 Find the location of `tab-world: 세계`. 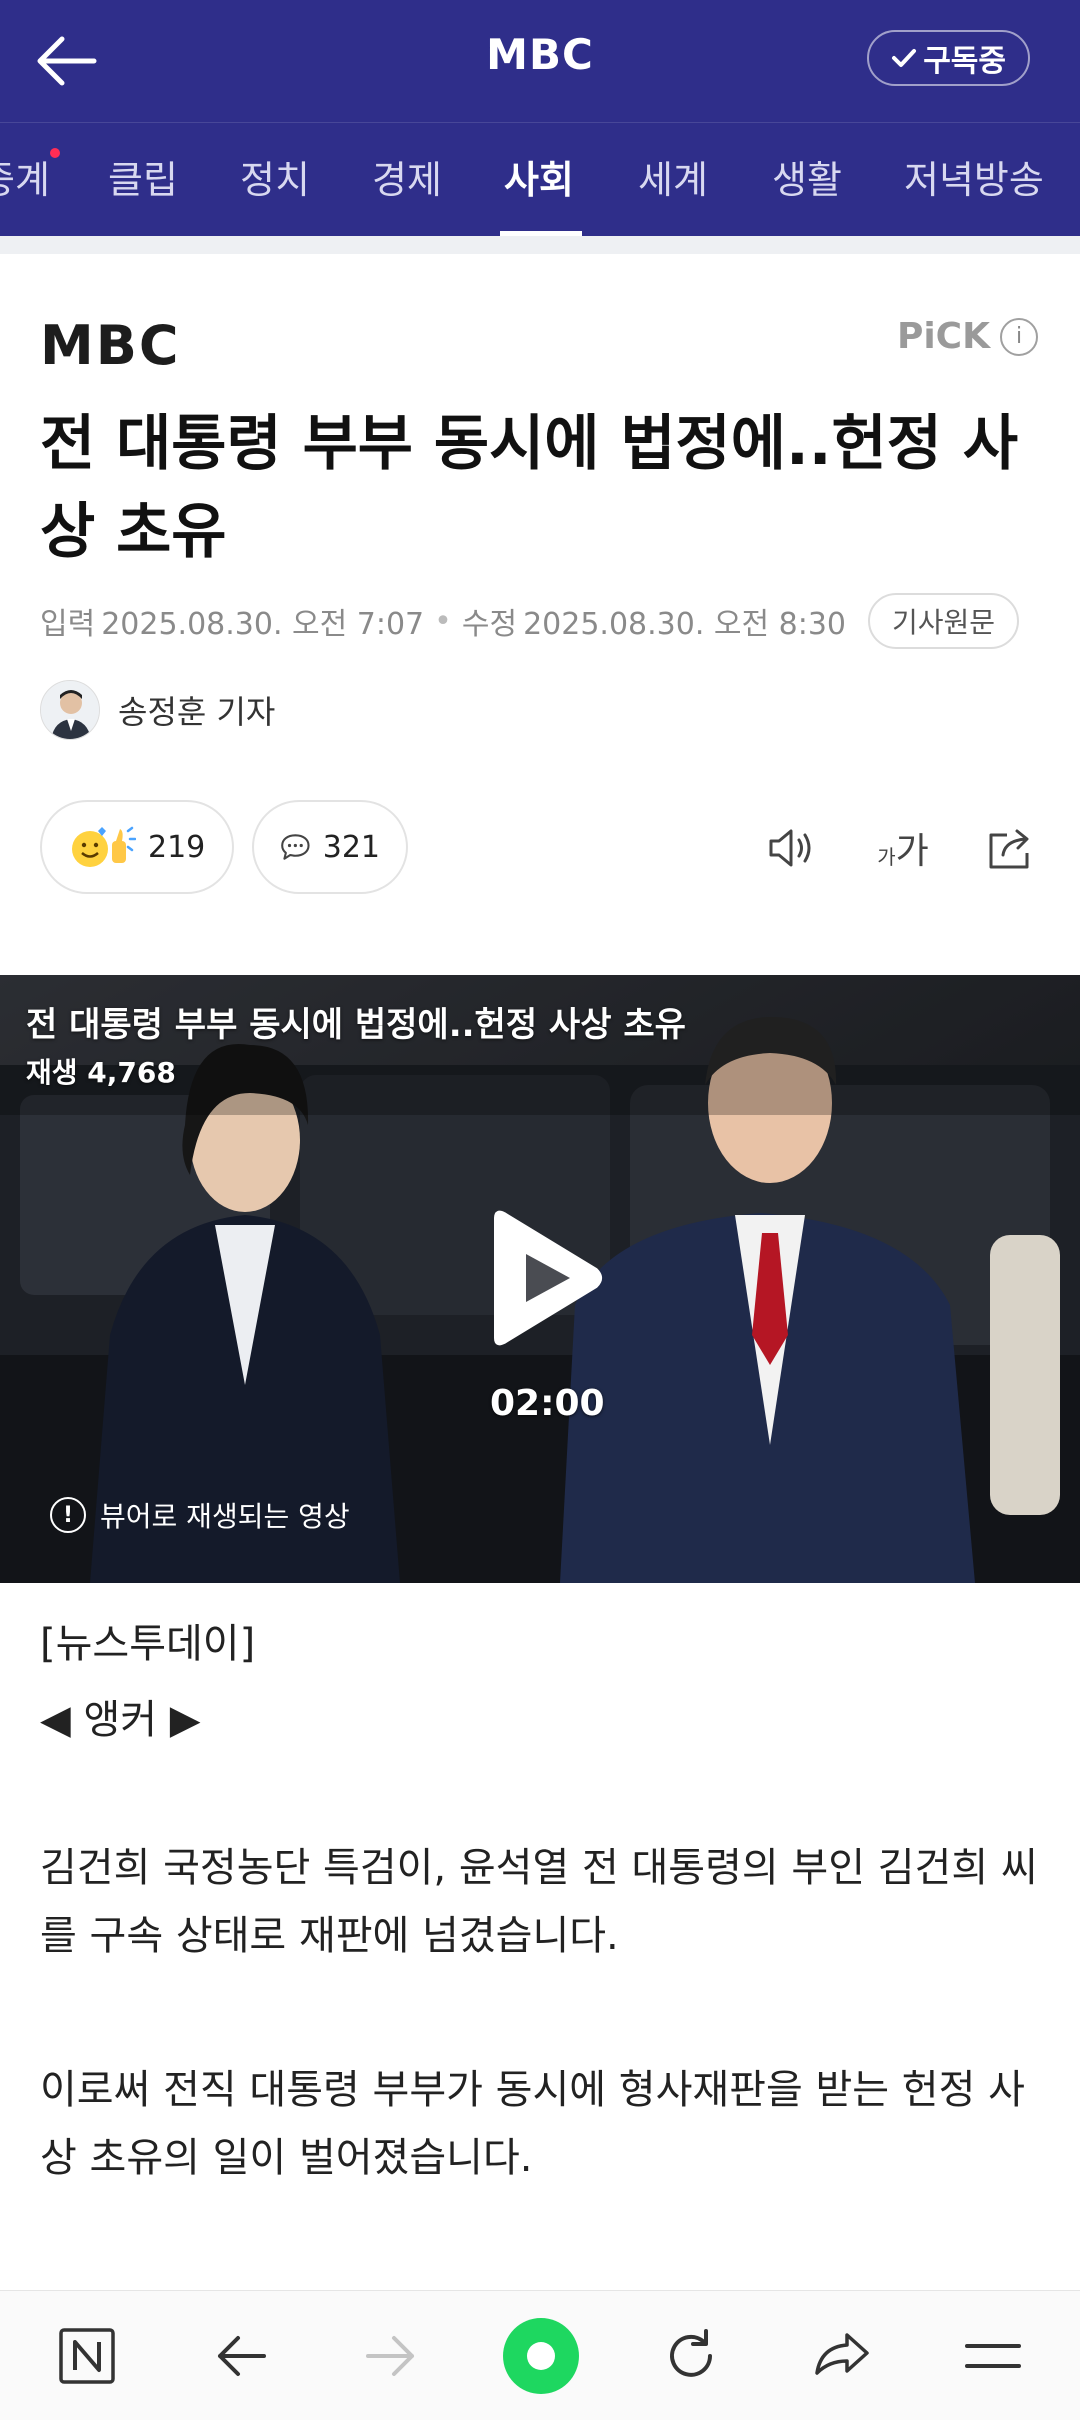

tab-world: 세계 is located at coordinates (673, 176).